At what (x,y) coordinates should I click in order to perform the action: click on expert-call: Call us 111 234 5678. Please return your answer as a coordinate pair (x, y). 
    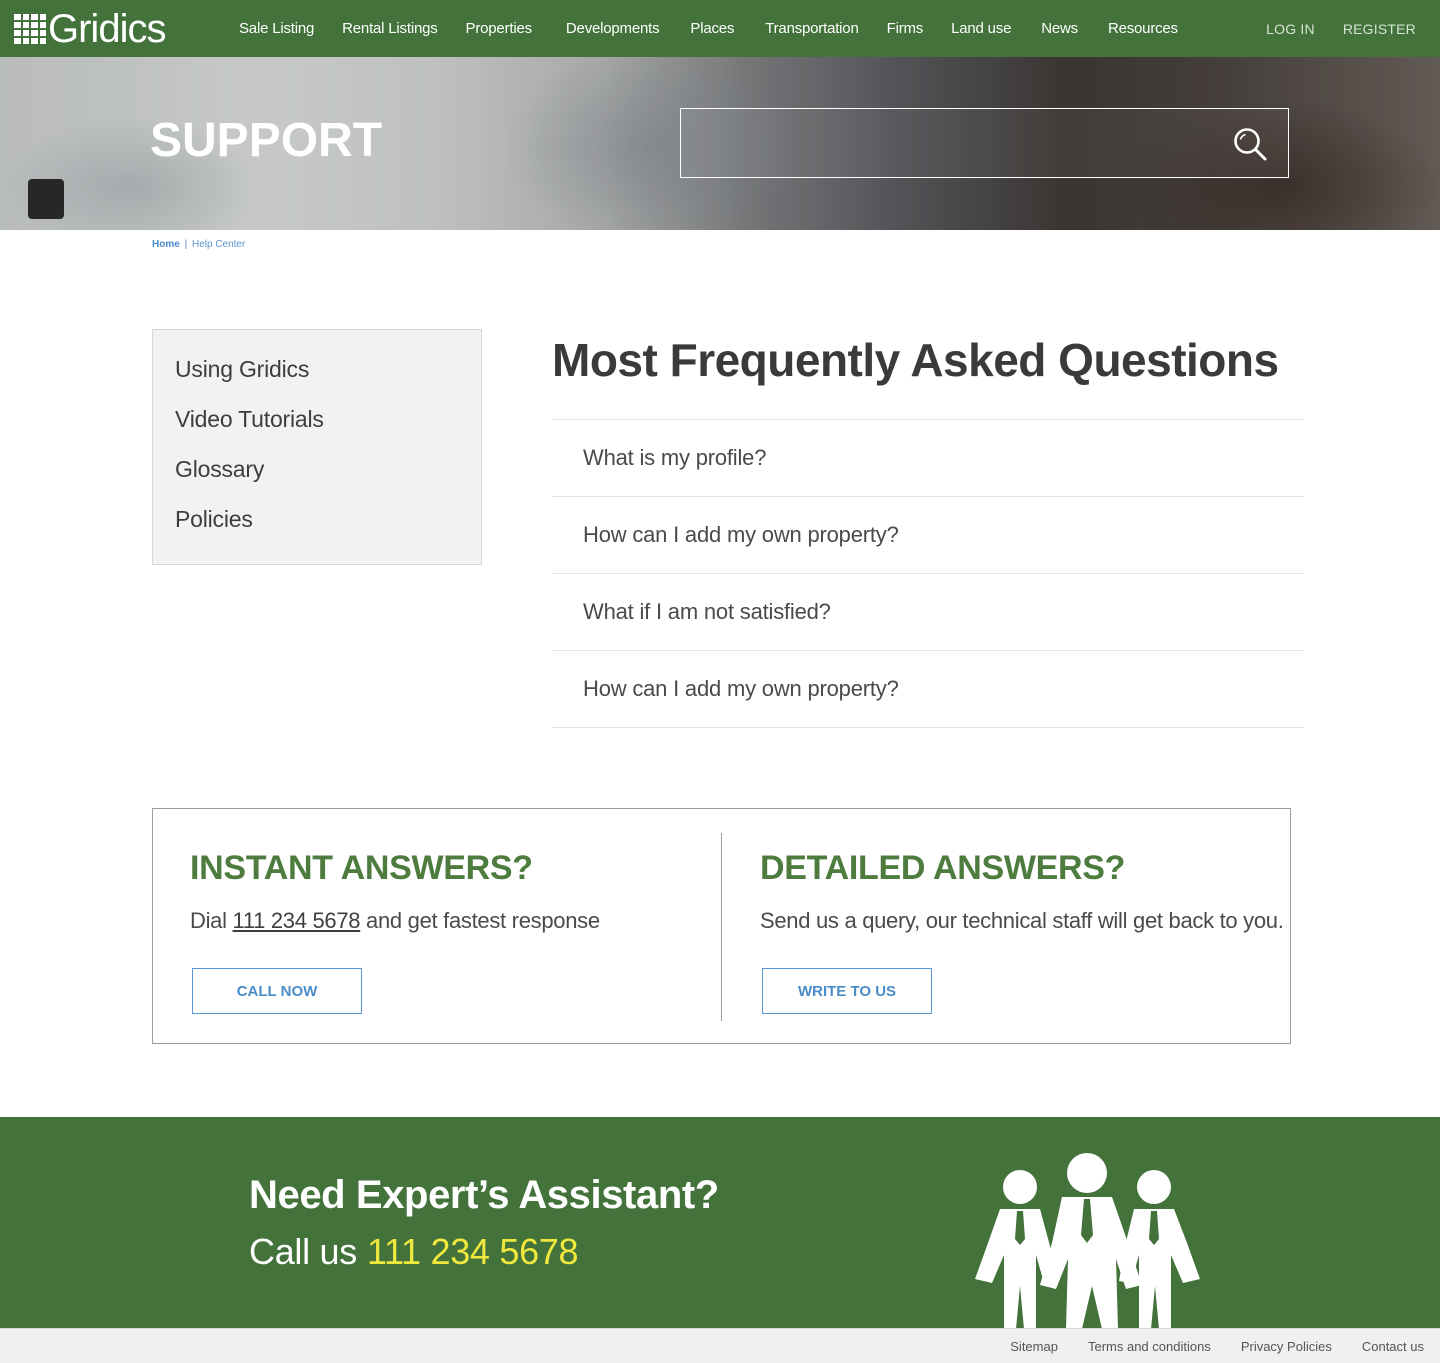
    Looking at the image, I should click on (414, 1252).